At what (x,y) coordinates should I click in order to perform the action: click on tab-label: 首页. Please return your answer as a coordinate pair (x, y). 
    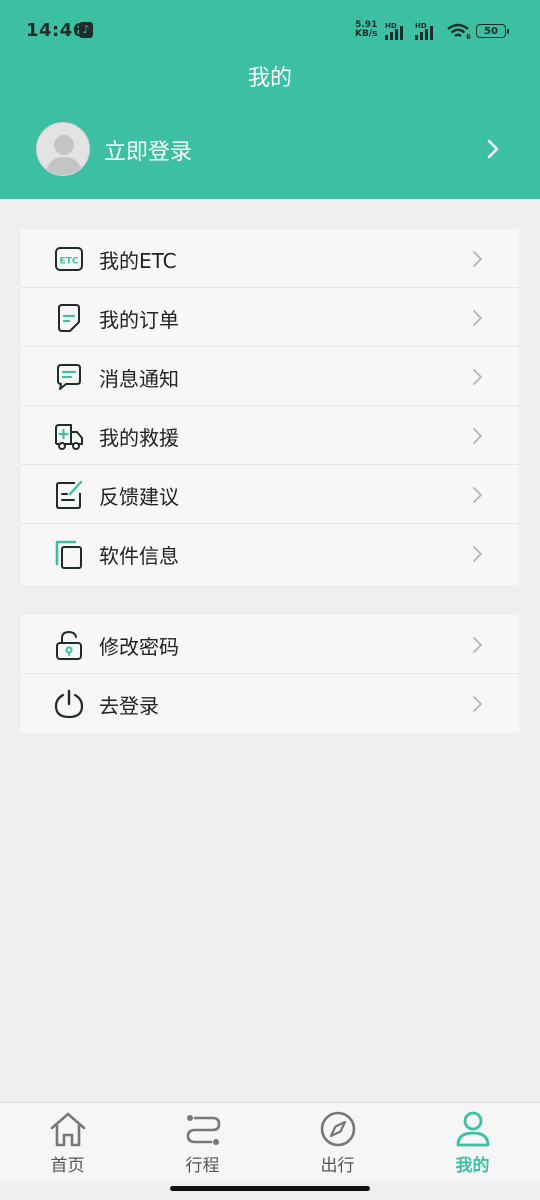
    Looking at the image, I should click on (67, 1166).